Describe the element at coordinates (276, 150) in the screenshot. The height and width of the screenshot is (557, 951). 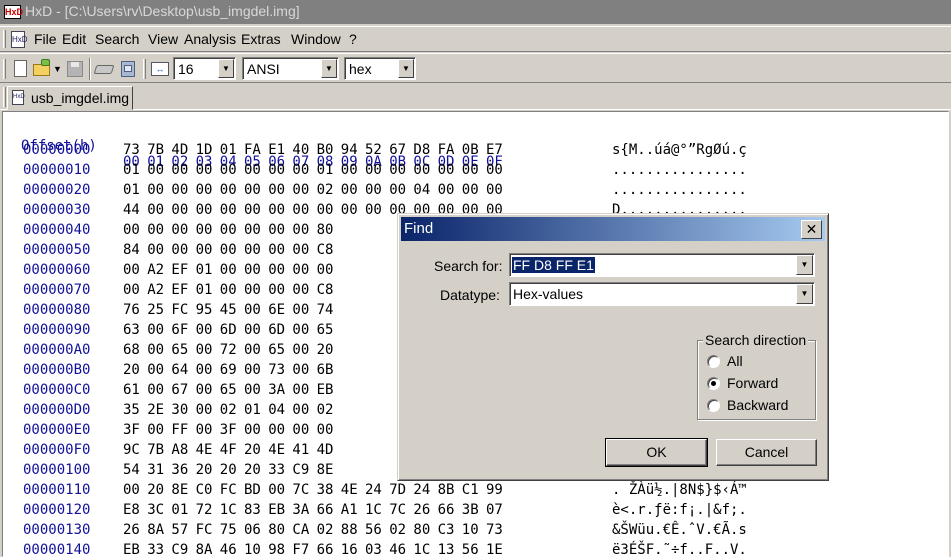
I see `hex-byte: E1` at that location.